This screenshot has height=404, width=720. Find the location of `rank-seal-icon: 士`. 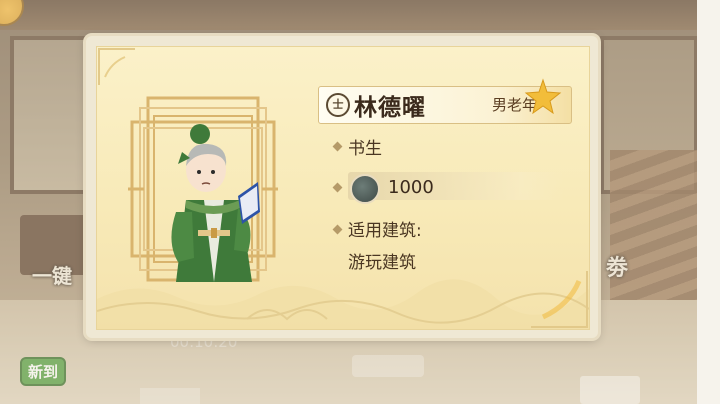

rank-seal-icon: 士 is located at coordinates (338, 105).